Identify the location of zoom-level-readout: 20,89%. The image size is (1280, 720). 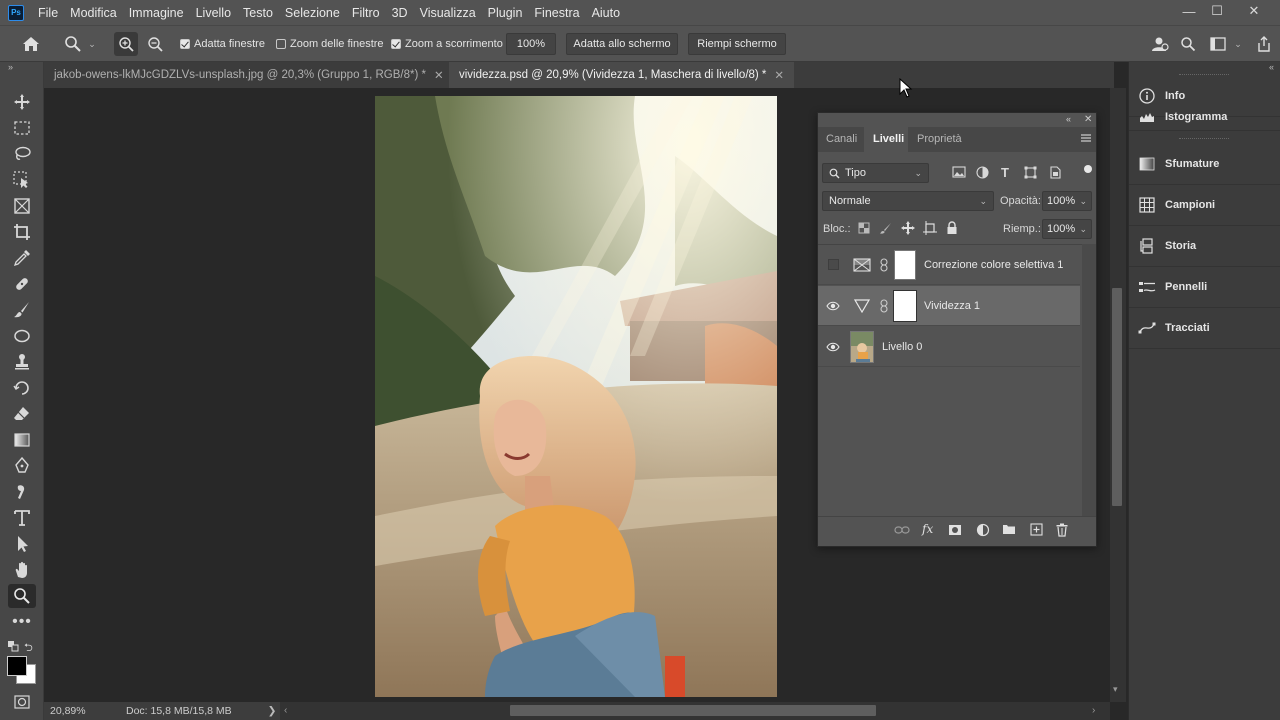
(80, 711).